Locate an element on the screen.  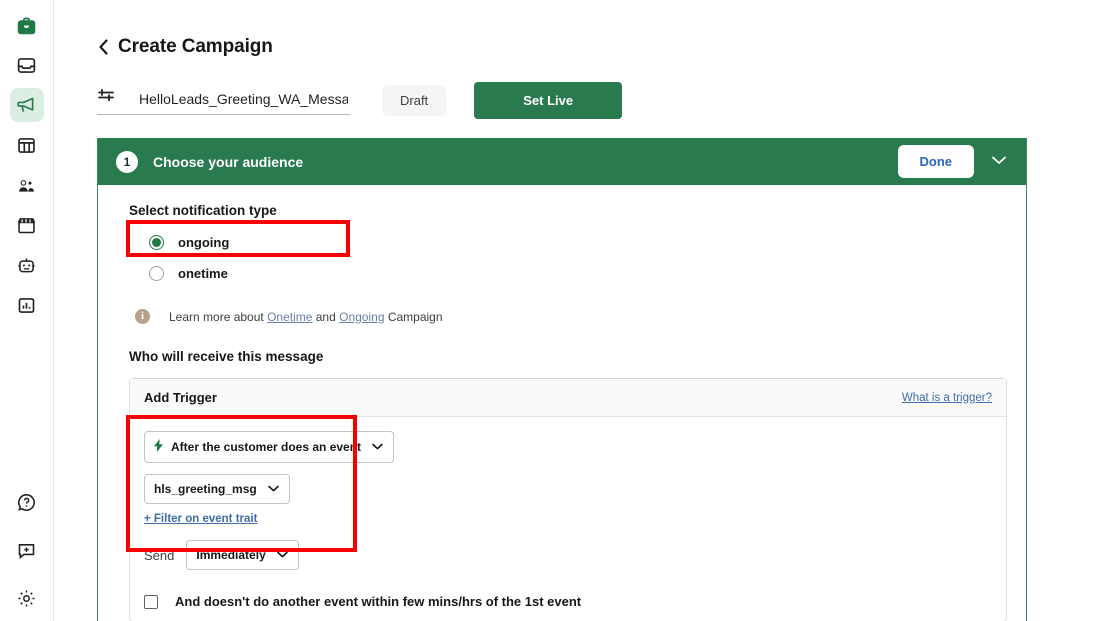
list-settings-icon is located at coordinates (108, 97).